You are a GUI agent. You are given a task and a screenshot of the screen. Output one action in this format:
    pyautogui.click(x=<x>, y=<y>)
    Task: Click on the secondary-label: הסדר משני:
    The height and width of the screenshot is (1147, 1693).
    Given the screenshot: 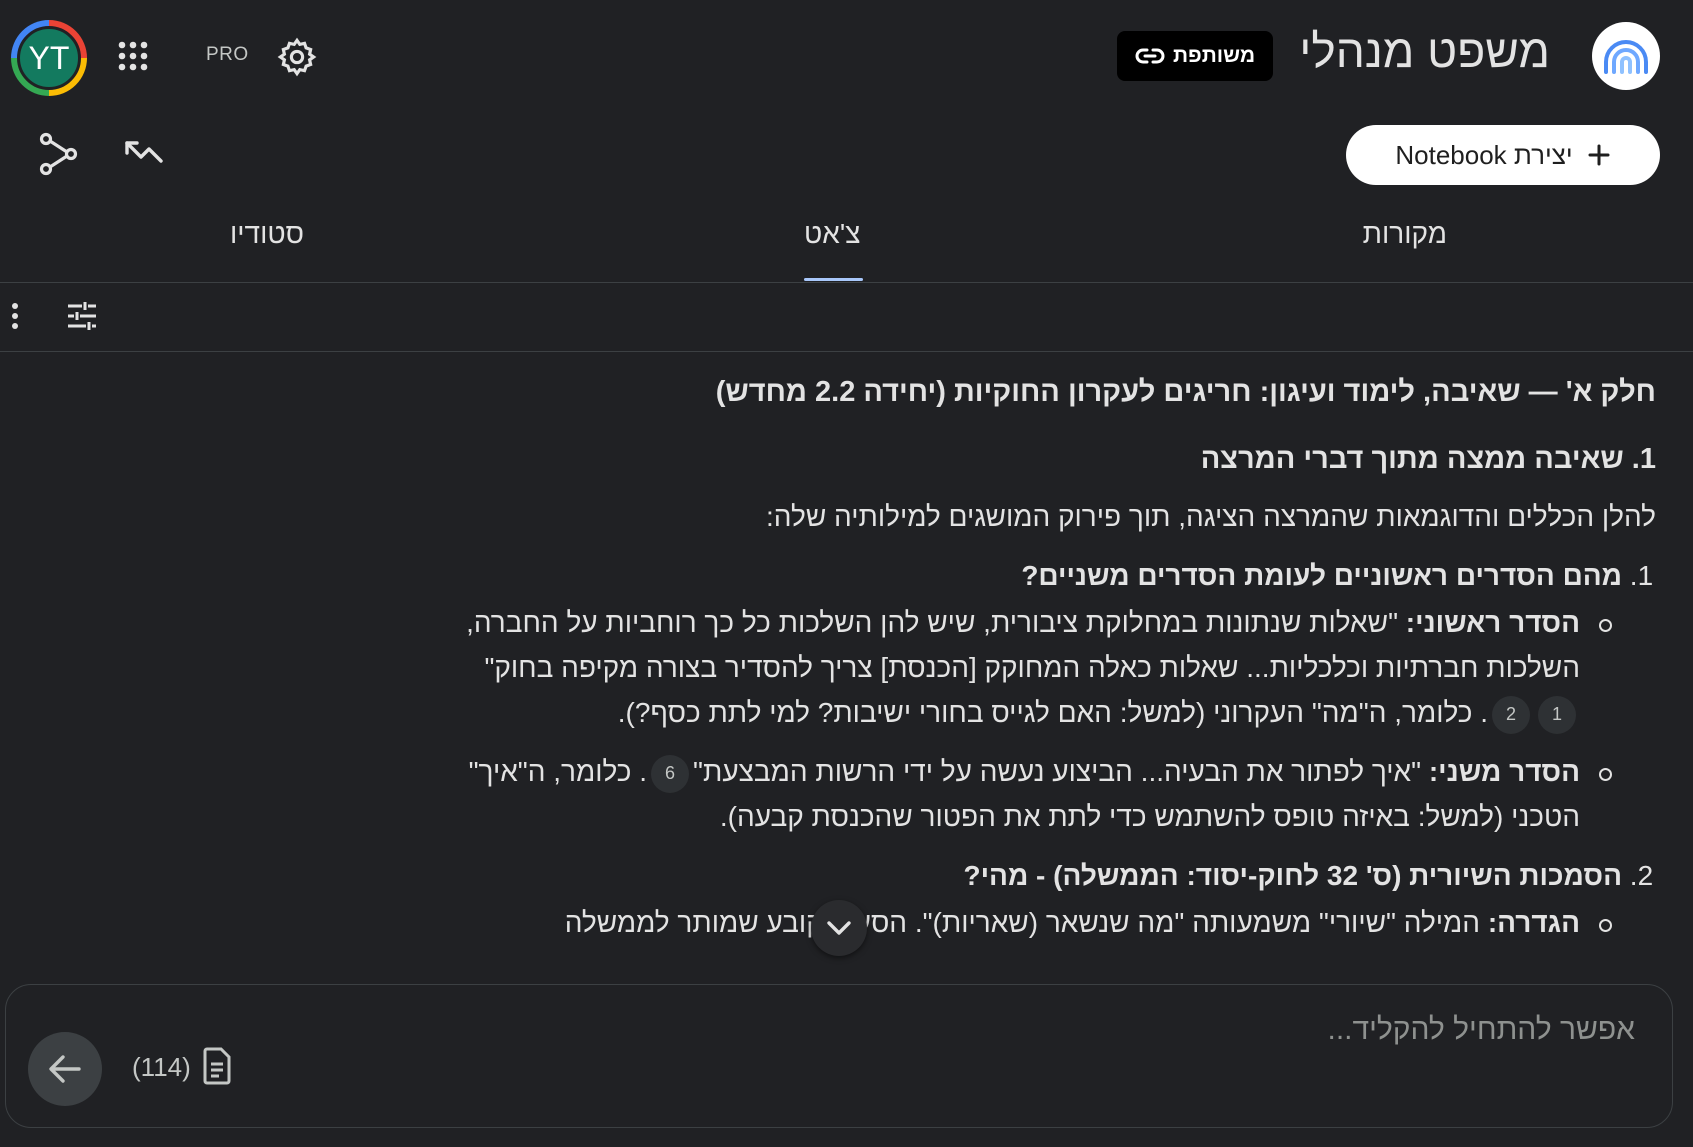 What is the action you would take?
    pyautogui.click(x=1504, y=771)
    